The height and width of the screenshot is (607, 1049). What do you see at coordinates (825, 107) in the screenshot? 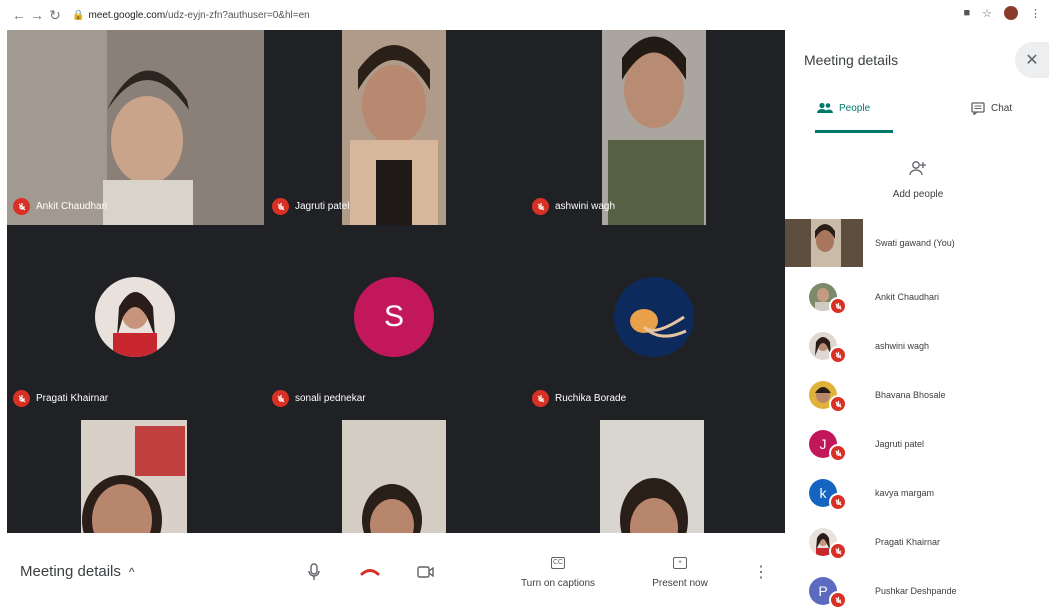
I see `people-icon` at bounding box center [825, 107].